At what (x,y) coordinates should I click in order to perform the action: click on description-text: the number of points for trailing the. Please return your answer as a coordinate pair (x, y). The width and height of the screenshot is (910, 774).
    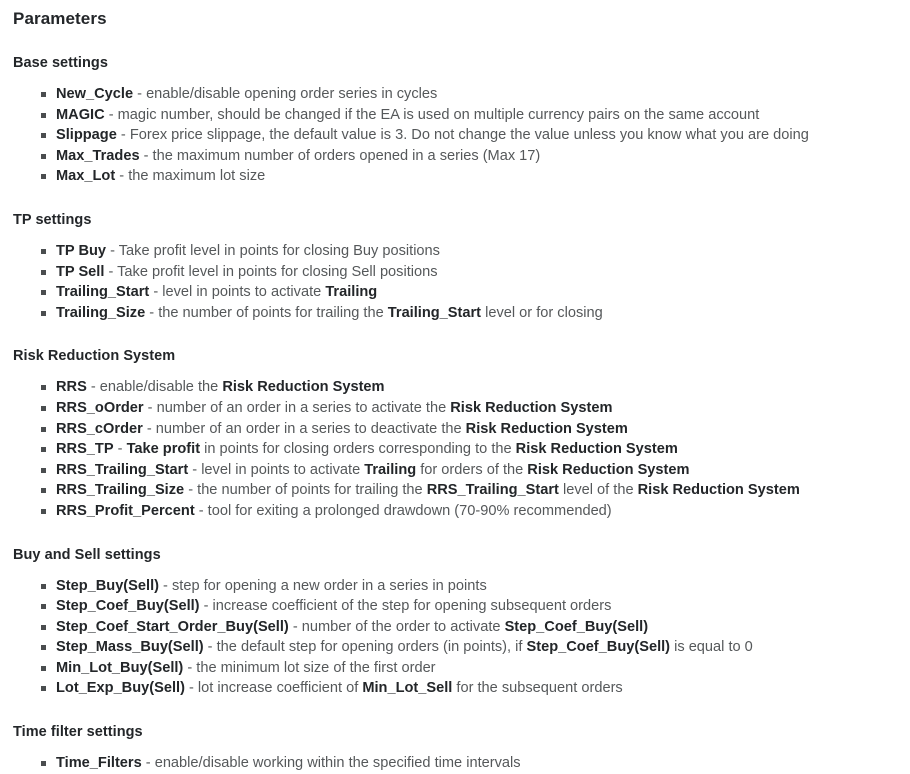
    Looking at the image, I should click on (273, 312).